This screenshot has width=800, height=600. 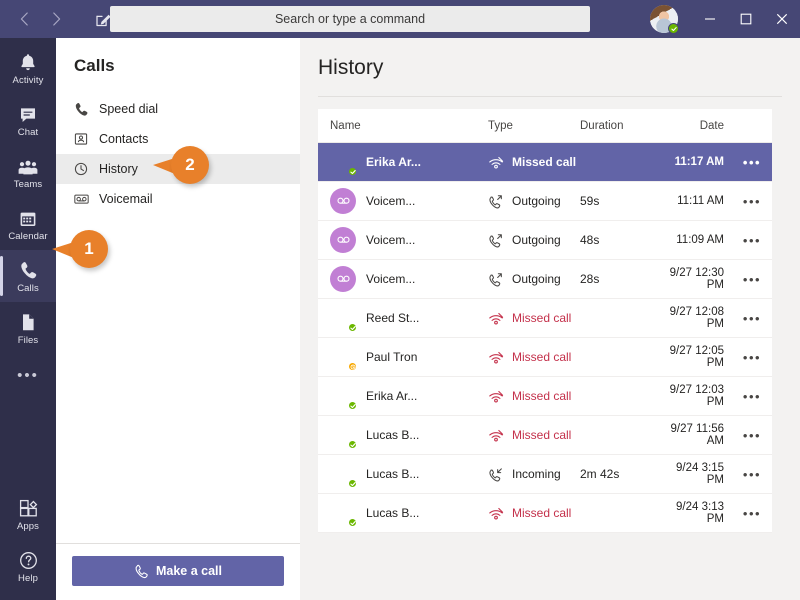 I want to click on minimize-button, so click(x=710, y=19).